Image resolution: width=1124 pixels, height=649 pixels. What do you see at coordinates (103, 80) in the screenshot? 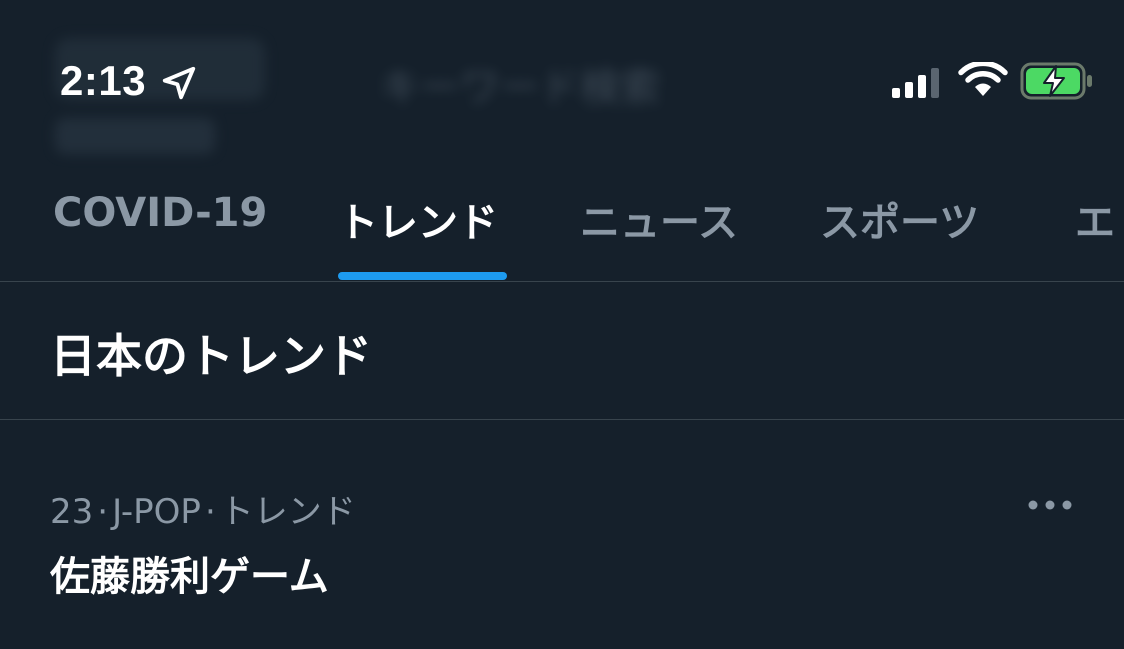
I see `status-time: 2:13` at bounding box center [103, 80].